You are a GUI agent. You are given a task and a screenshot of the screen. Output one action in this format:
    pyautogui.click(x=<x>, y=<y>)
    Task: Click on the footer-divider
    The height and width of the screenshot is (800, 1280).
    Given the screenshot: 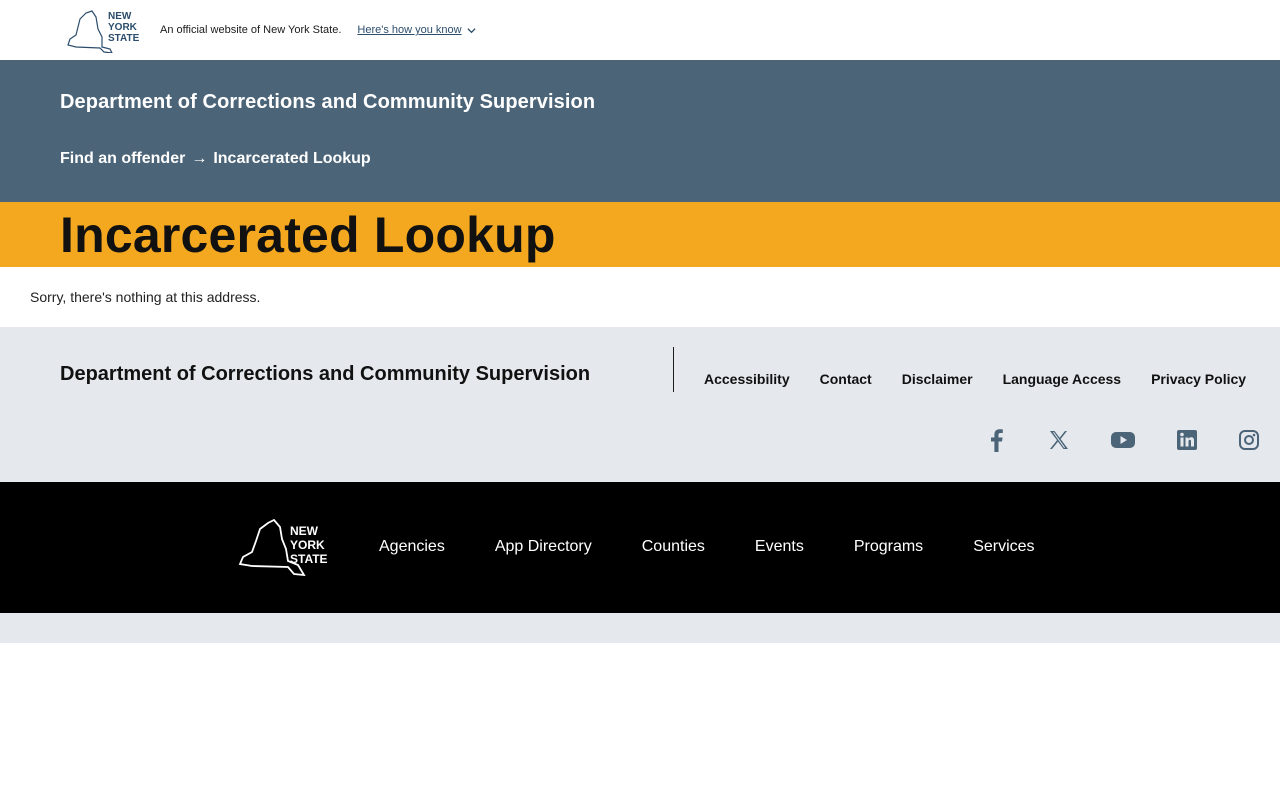 What is the action you would take?
    pyautogui.click(x=673, y=369)
    